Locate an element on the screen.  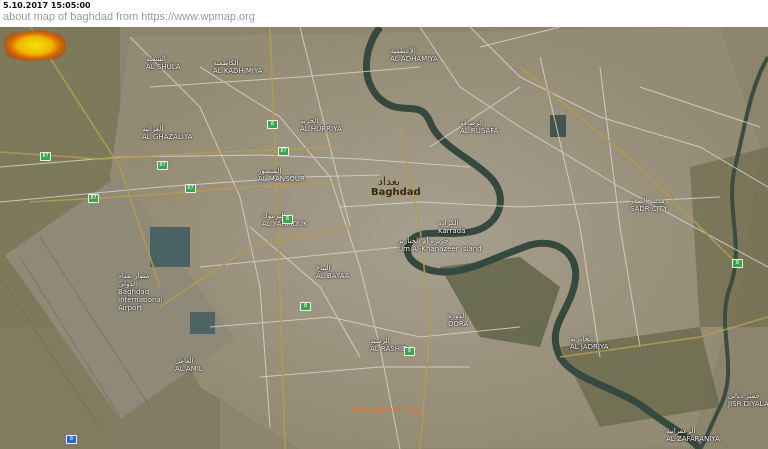
label-al-amil: العامل AL AMIL is located at coordinates (189, 365).